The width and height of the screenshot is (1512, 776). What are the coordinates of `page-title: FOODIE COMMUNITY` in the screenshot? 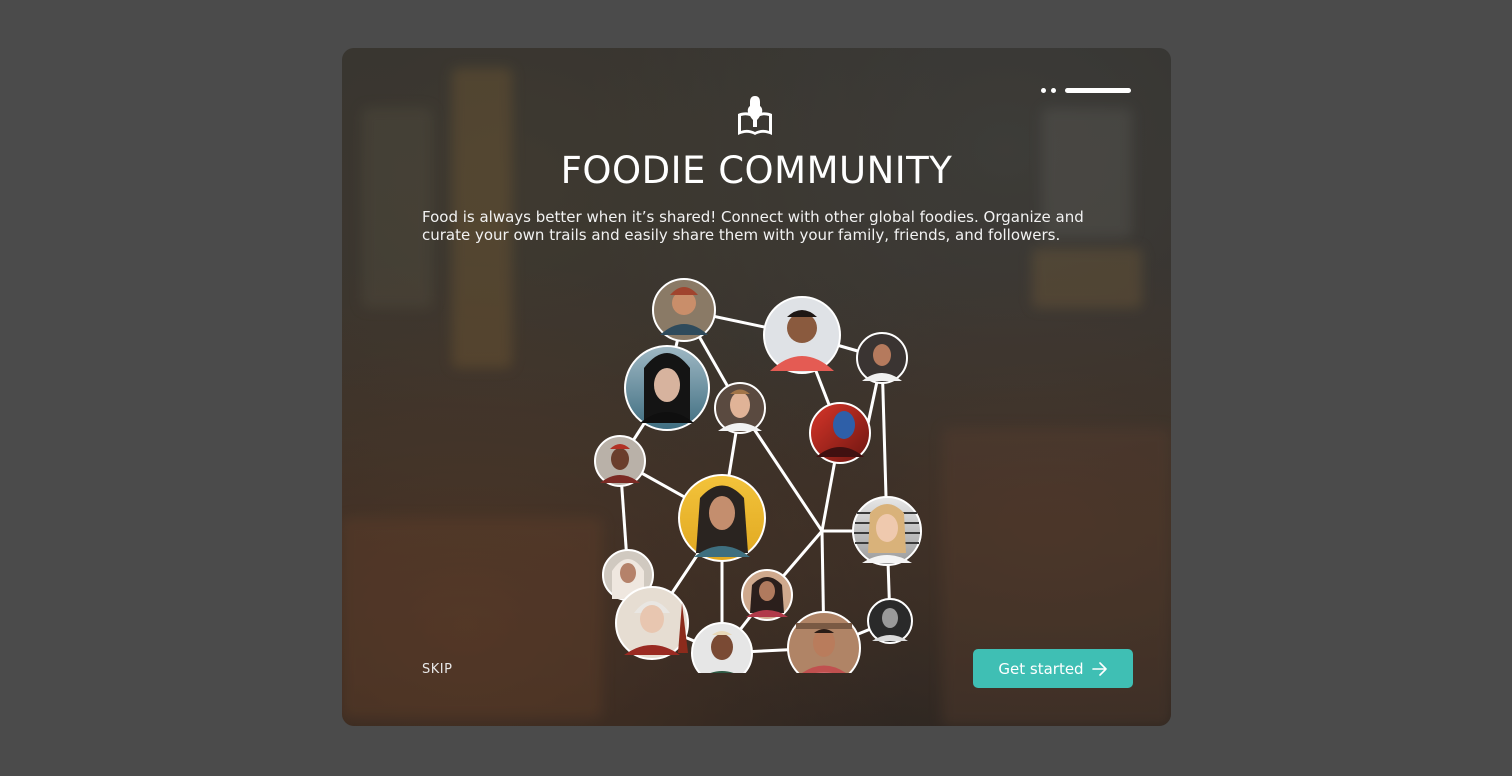 It's located at (756, 170).